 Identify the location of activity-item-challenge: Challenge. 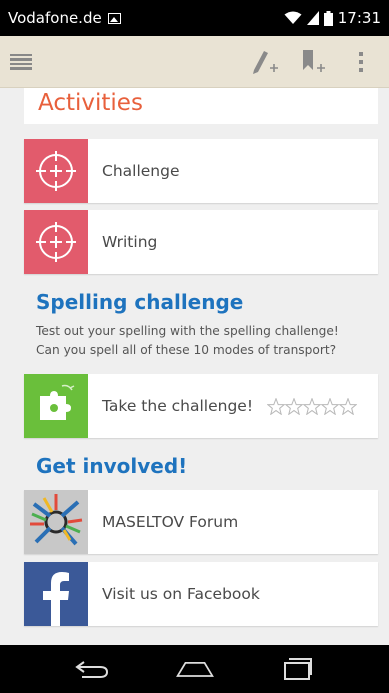
(201, 171).